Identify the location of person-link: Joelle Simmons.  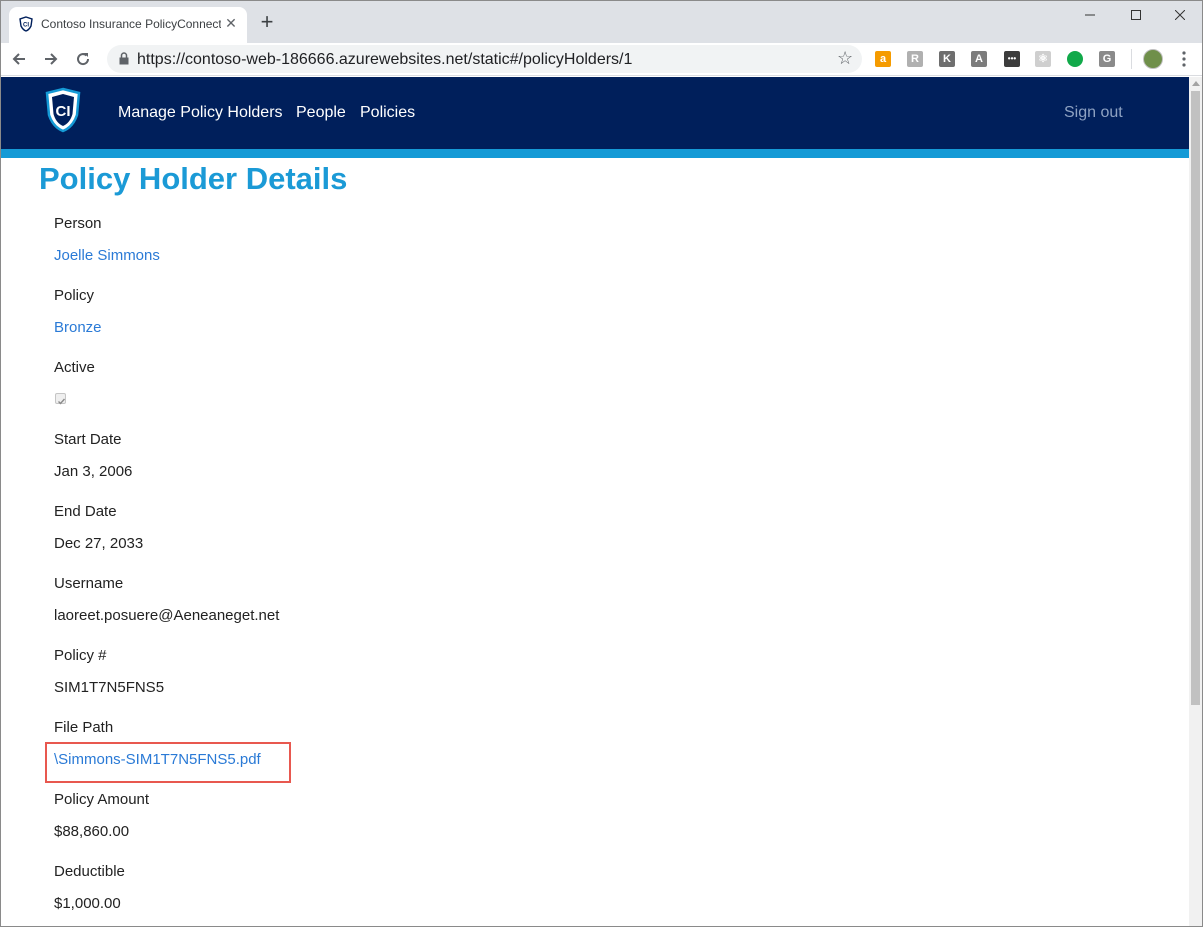
(107, 255).